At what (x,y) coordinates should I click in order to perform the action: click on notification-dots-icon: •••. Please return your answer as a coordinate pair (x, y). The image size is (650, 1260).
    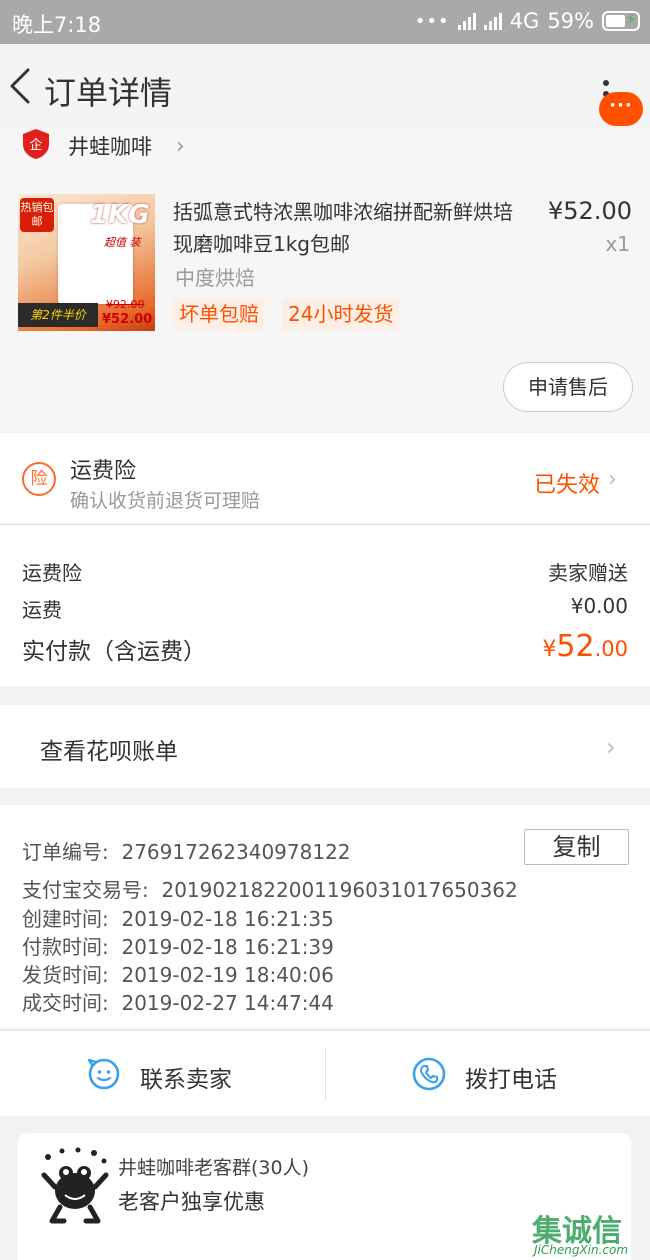
    Looking at the image, I should click on (432, 21).